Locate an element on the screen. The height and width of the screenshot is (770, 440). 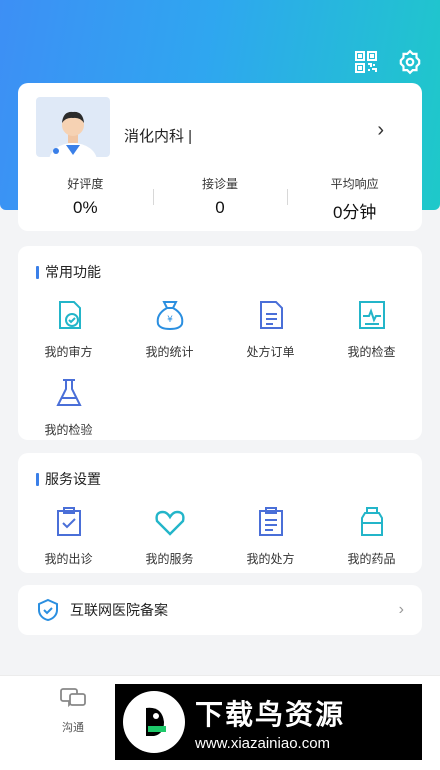
function-item-review: 我的审方 is located at coordinates (68, 329).